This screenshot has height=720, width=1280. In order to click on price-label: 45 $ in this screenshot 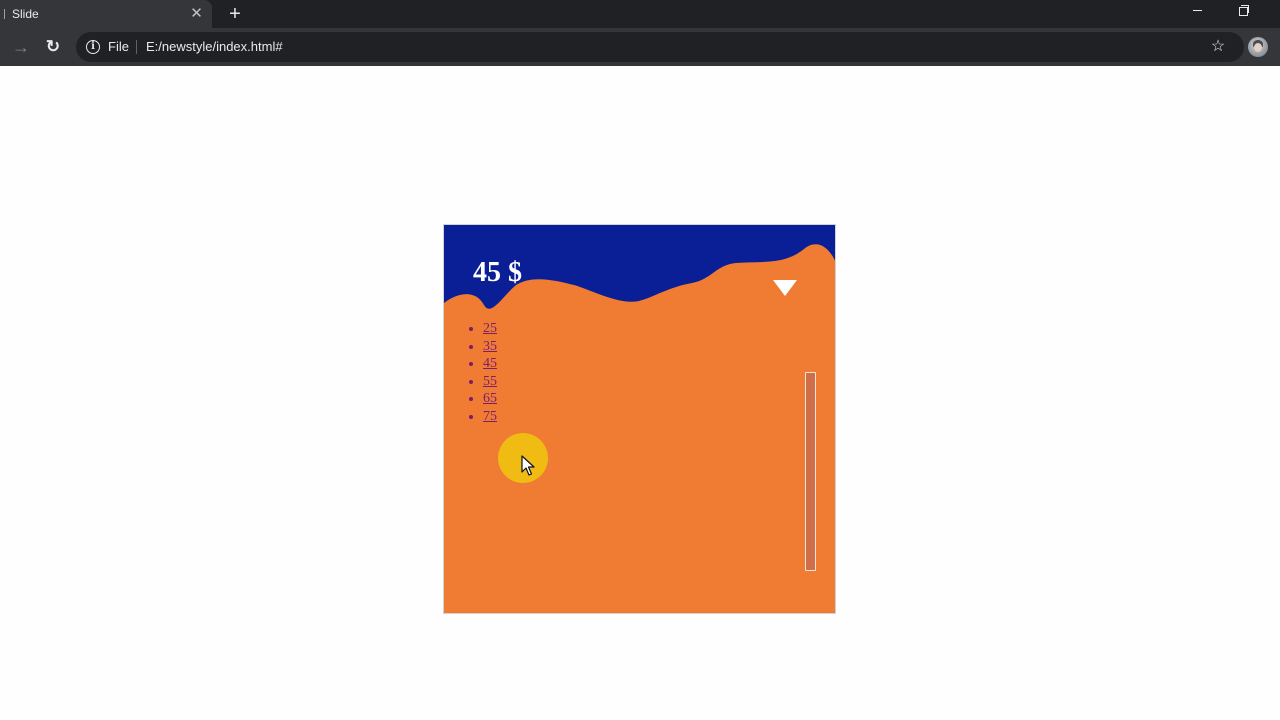, I will do `click(497, 272)`.